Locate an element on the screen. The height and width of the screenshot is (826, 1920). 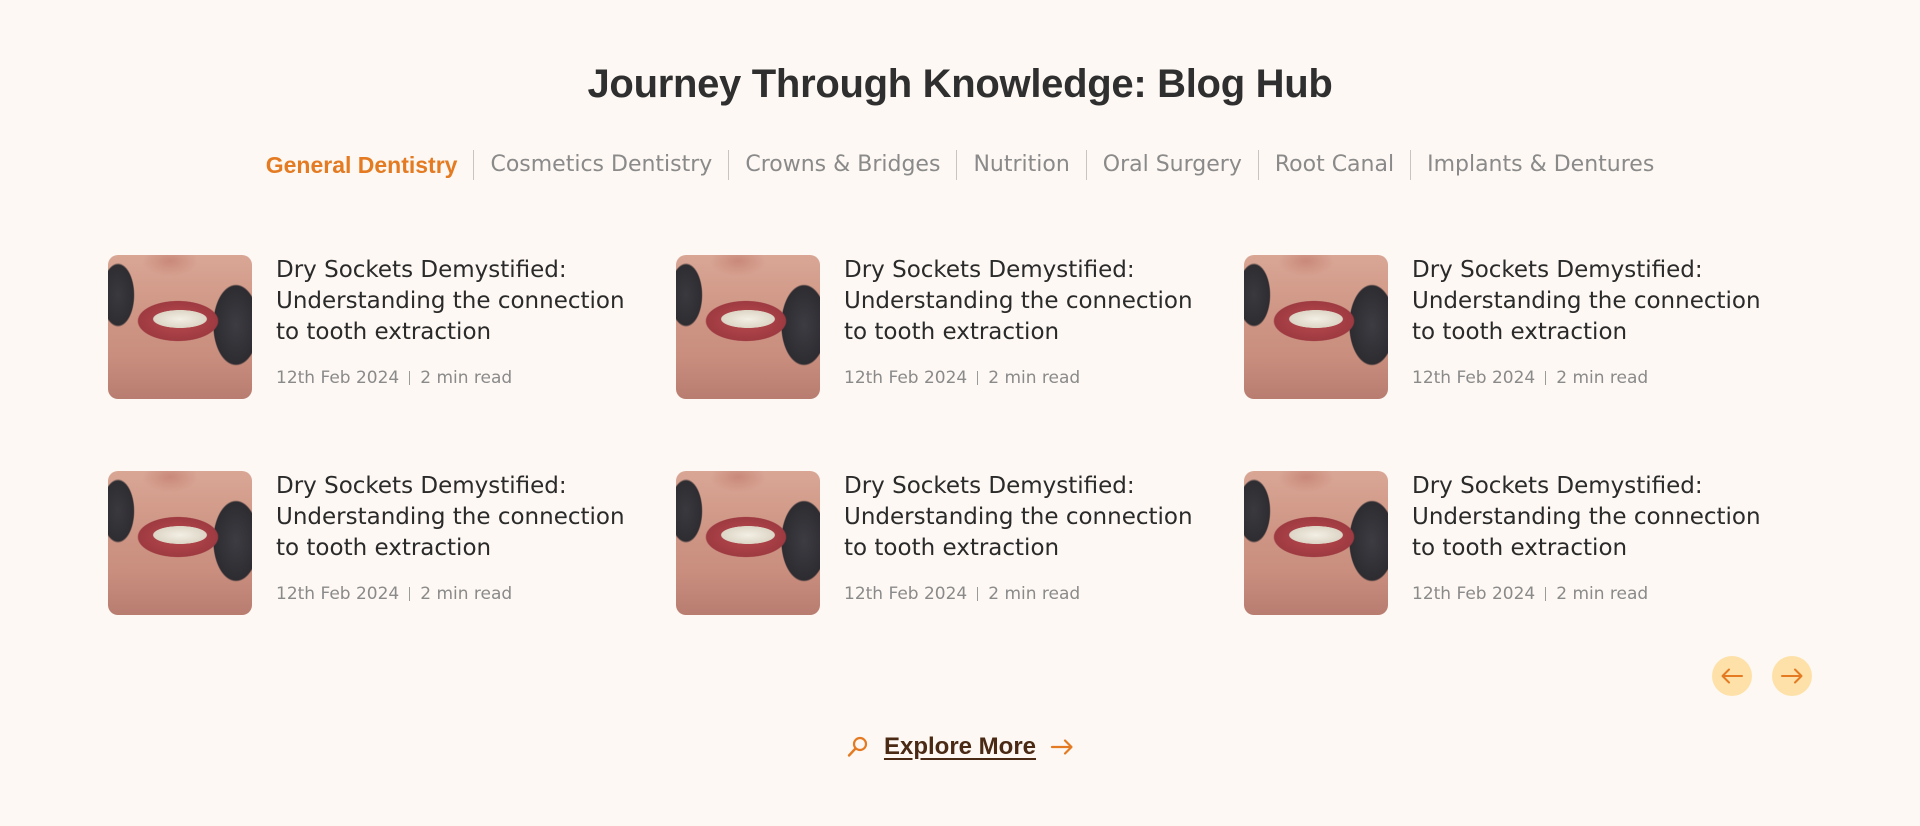
tab-cosmetics-dentistry: Cosmetics Dentistry is located at coordinates (600, 165).